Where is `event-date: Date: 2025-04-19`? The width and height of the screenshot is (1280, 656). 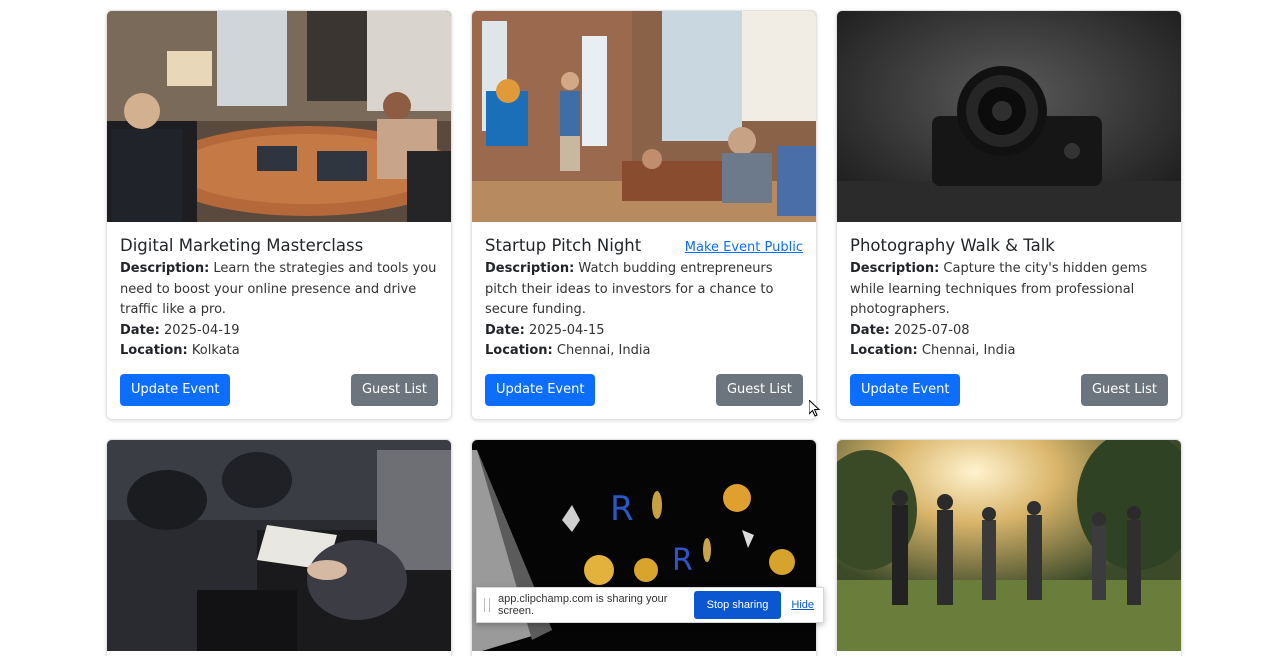
event-date: Date: 2025-04-19 is located at coordinates (279, 331).